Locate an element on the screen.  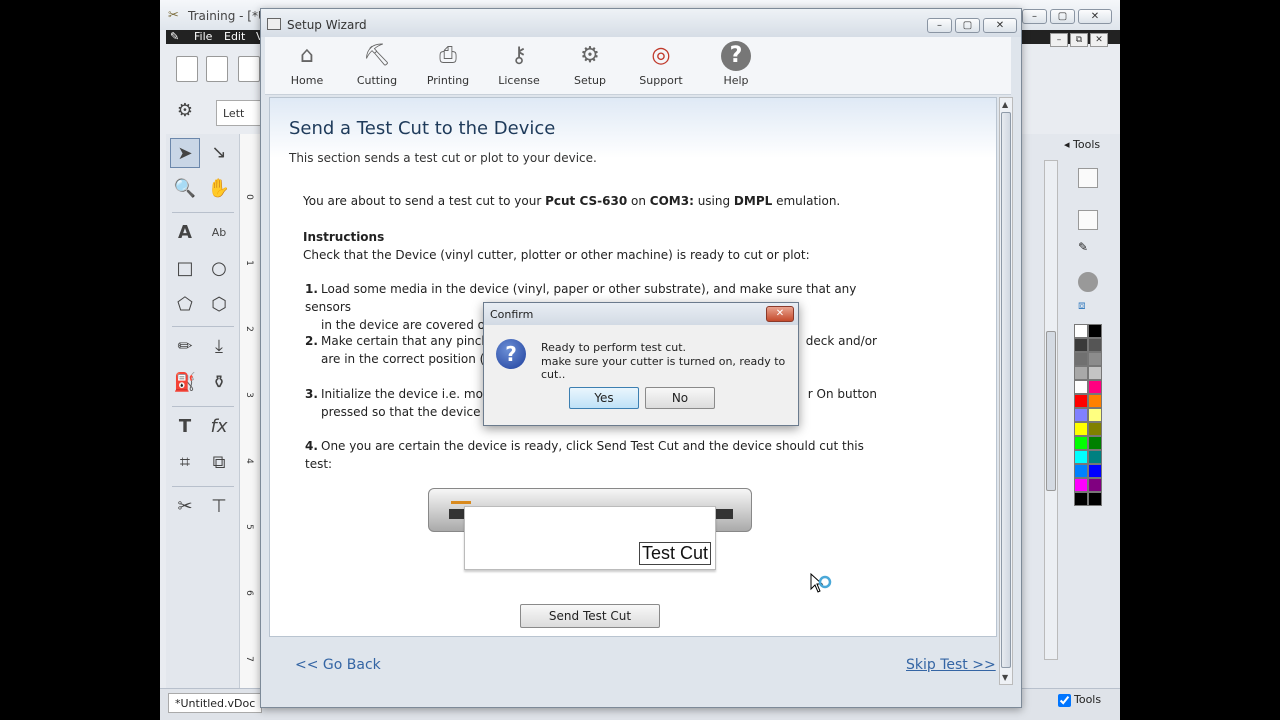
zoom-icon: 🔍 is located at coordinates (185, 189).